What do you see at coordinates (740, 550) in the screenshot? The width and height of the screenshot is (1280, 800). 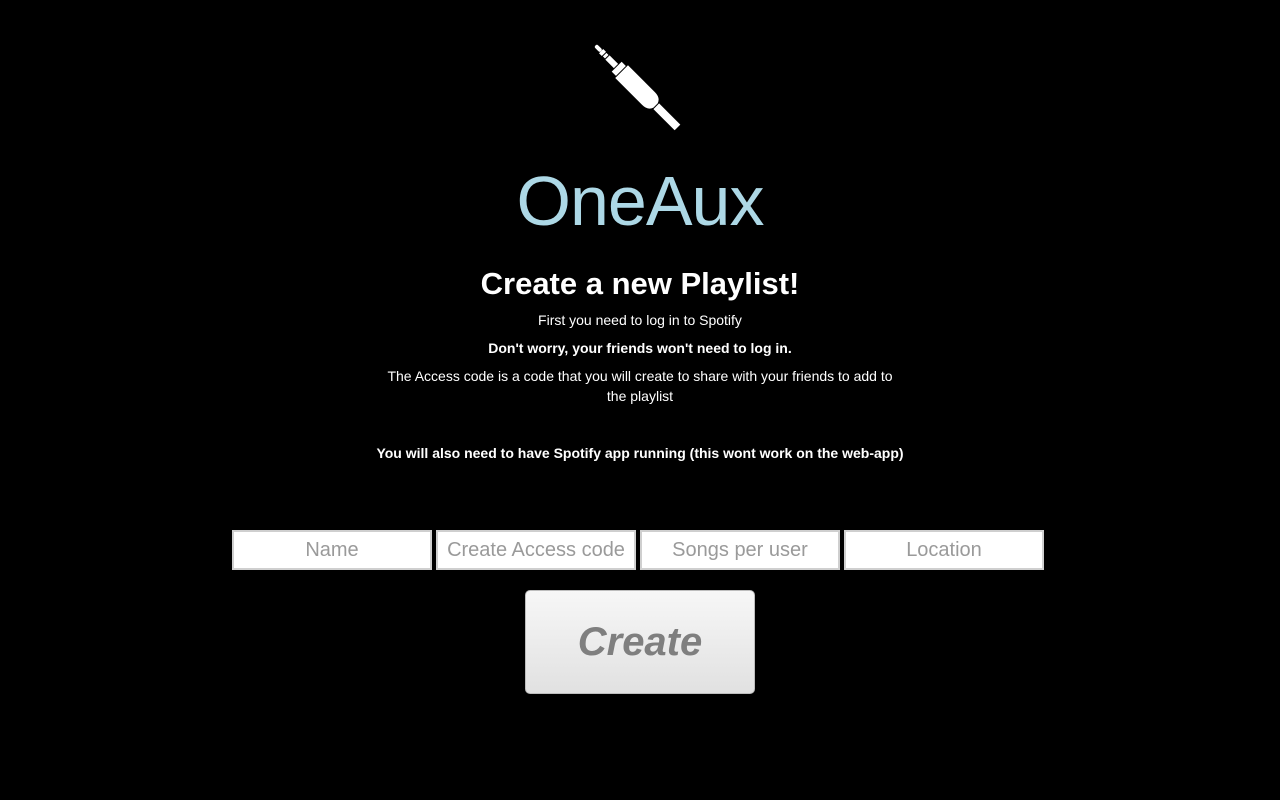 I see `songs-per-user-input` at bounding box center [740, 550].